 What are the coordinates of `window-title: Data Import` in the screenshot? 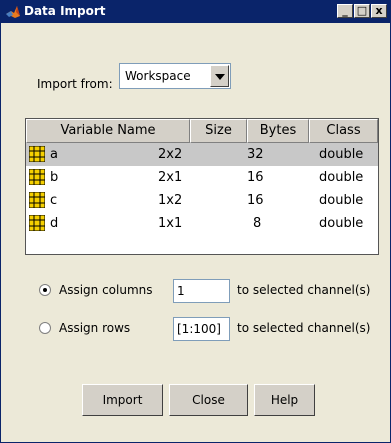 It's located at (65, 11).